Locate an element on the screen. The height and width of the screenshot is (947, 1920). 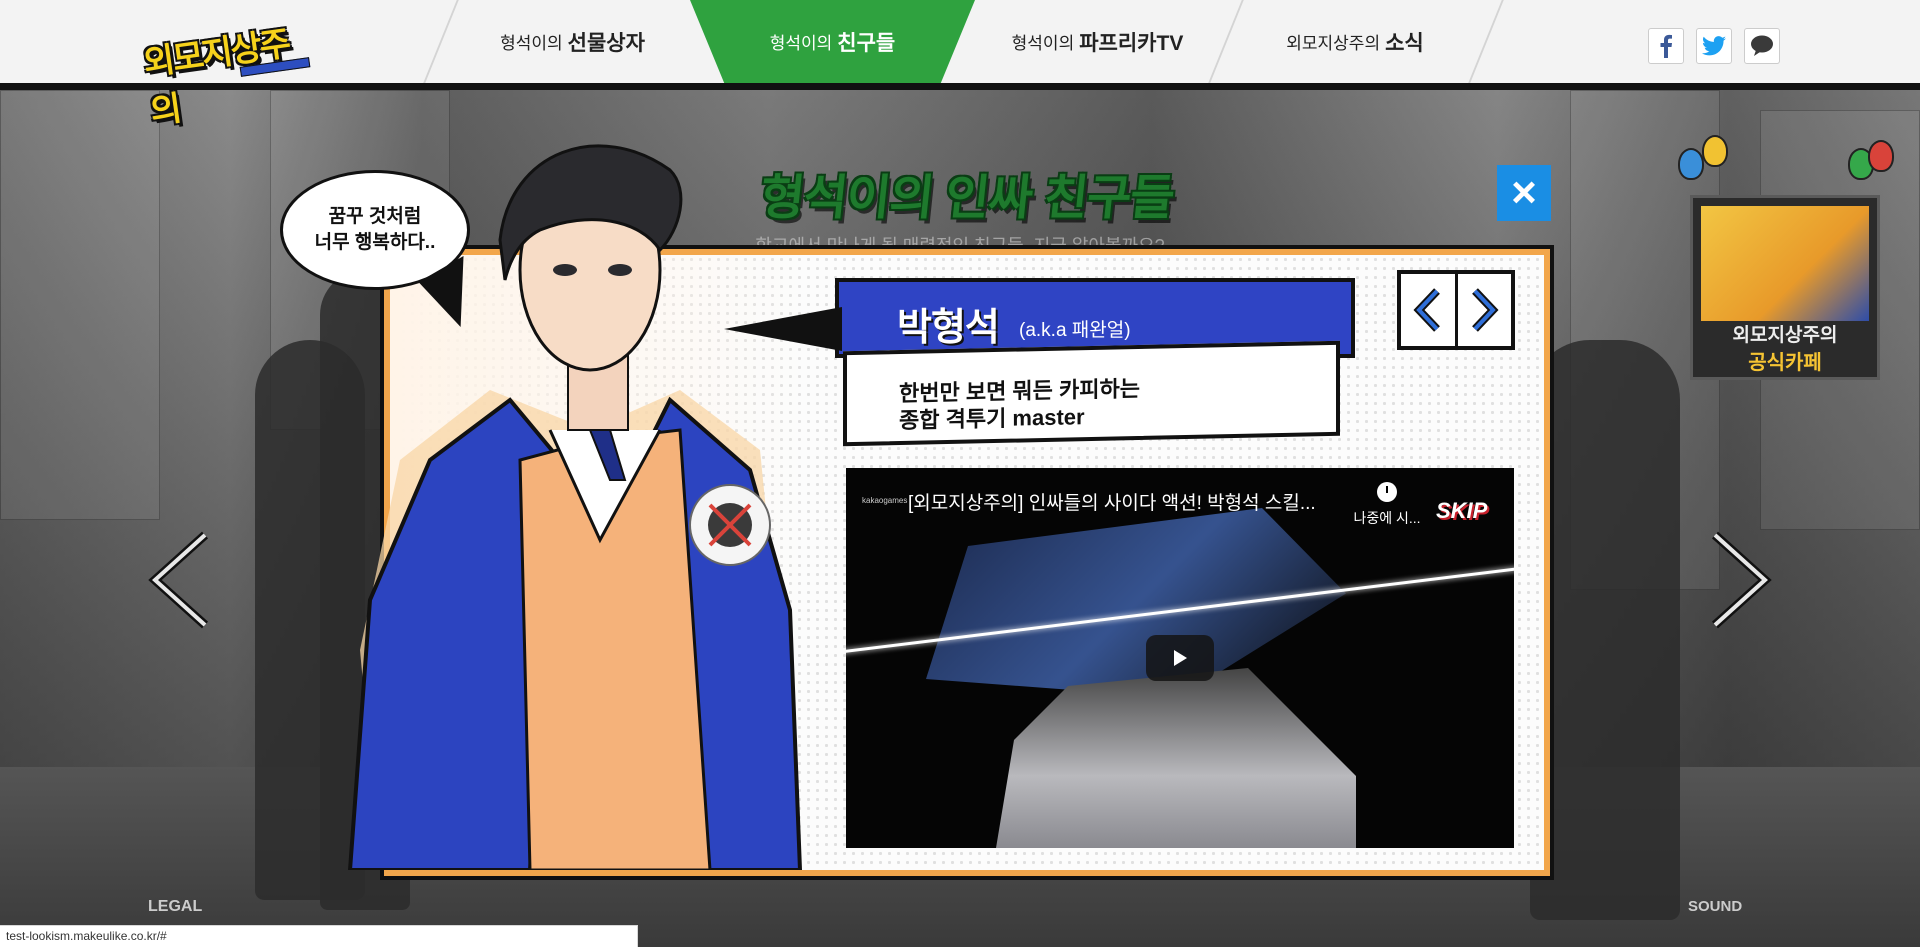
carousel-next-arrow is located at coordinates (1740, 580).